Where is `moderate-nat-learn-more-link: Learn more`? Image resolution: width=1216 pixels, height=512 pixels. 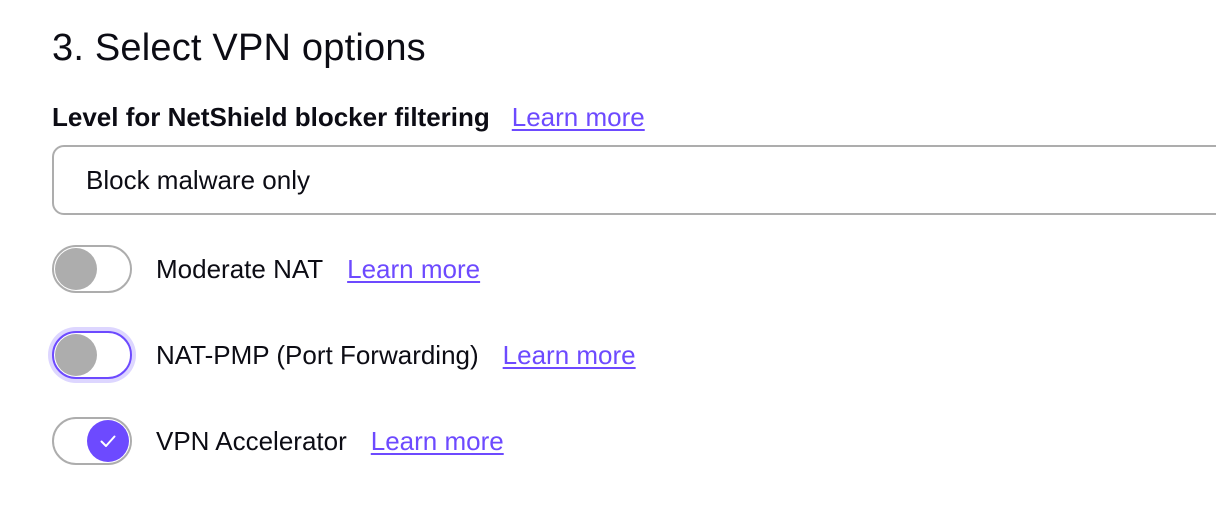 moderate-nat-learn-more-link: Learn more is located at coordinates (413, 269).